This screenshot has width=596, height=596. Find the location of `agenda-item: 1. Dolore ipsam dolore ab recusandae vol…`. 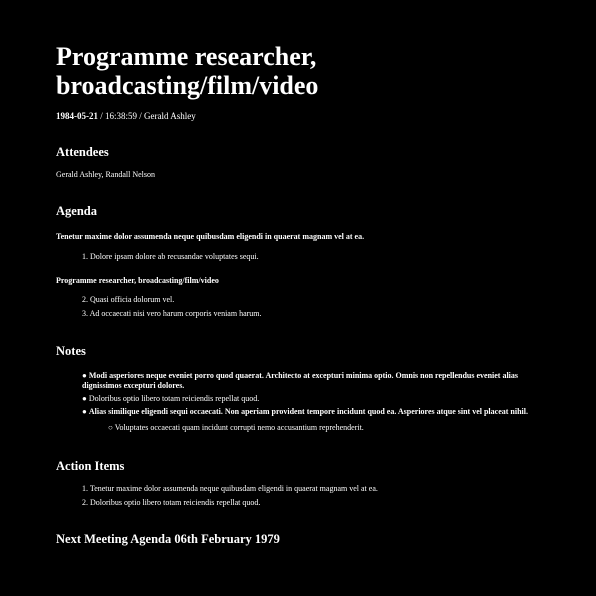

agenda-item: 1. Dolore ipsam dolore ab recusandae vol… is located at coordinates (311, 256).